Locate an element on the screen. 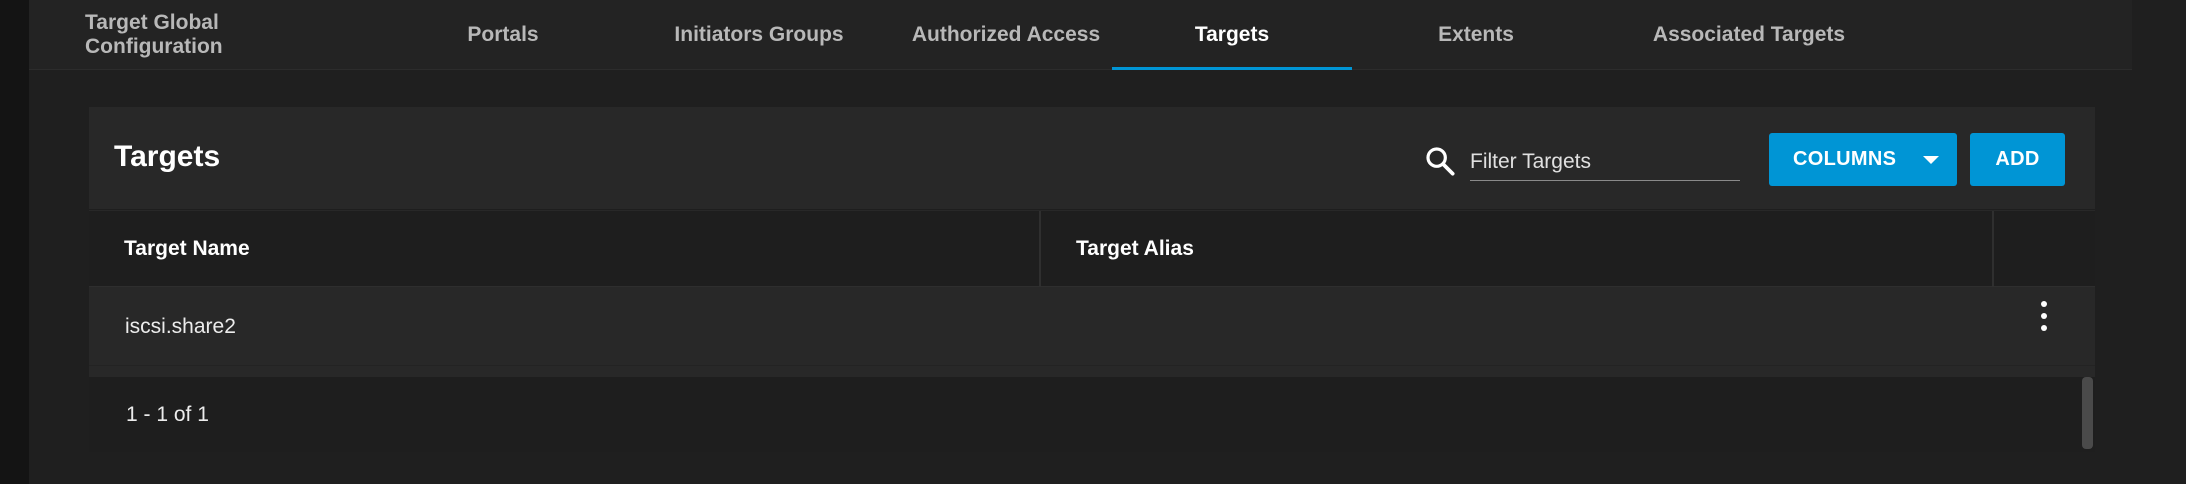  add-label: ADD is located at coordinates (2017, 159).